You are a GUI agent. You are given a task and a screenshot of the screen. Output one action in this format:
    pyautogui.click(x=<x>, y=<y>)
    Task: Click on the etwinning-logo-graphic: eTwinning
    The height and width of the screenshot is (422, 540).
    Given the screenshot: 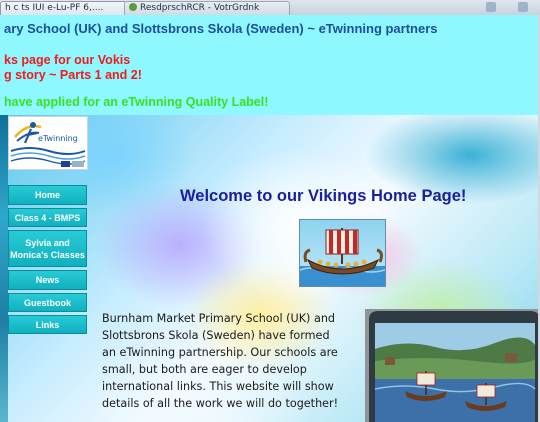 What is the action you would take?
    pyautogui.click(x=48, y=144)
    